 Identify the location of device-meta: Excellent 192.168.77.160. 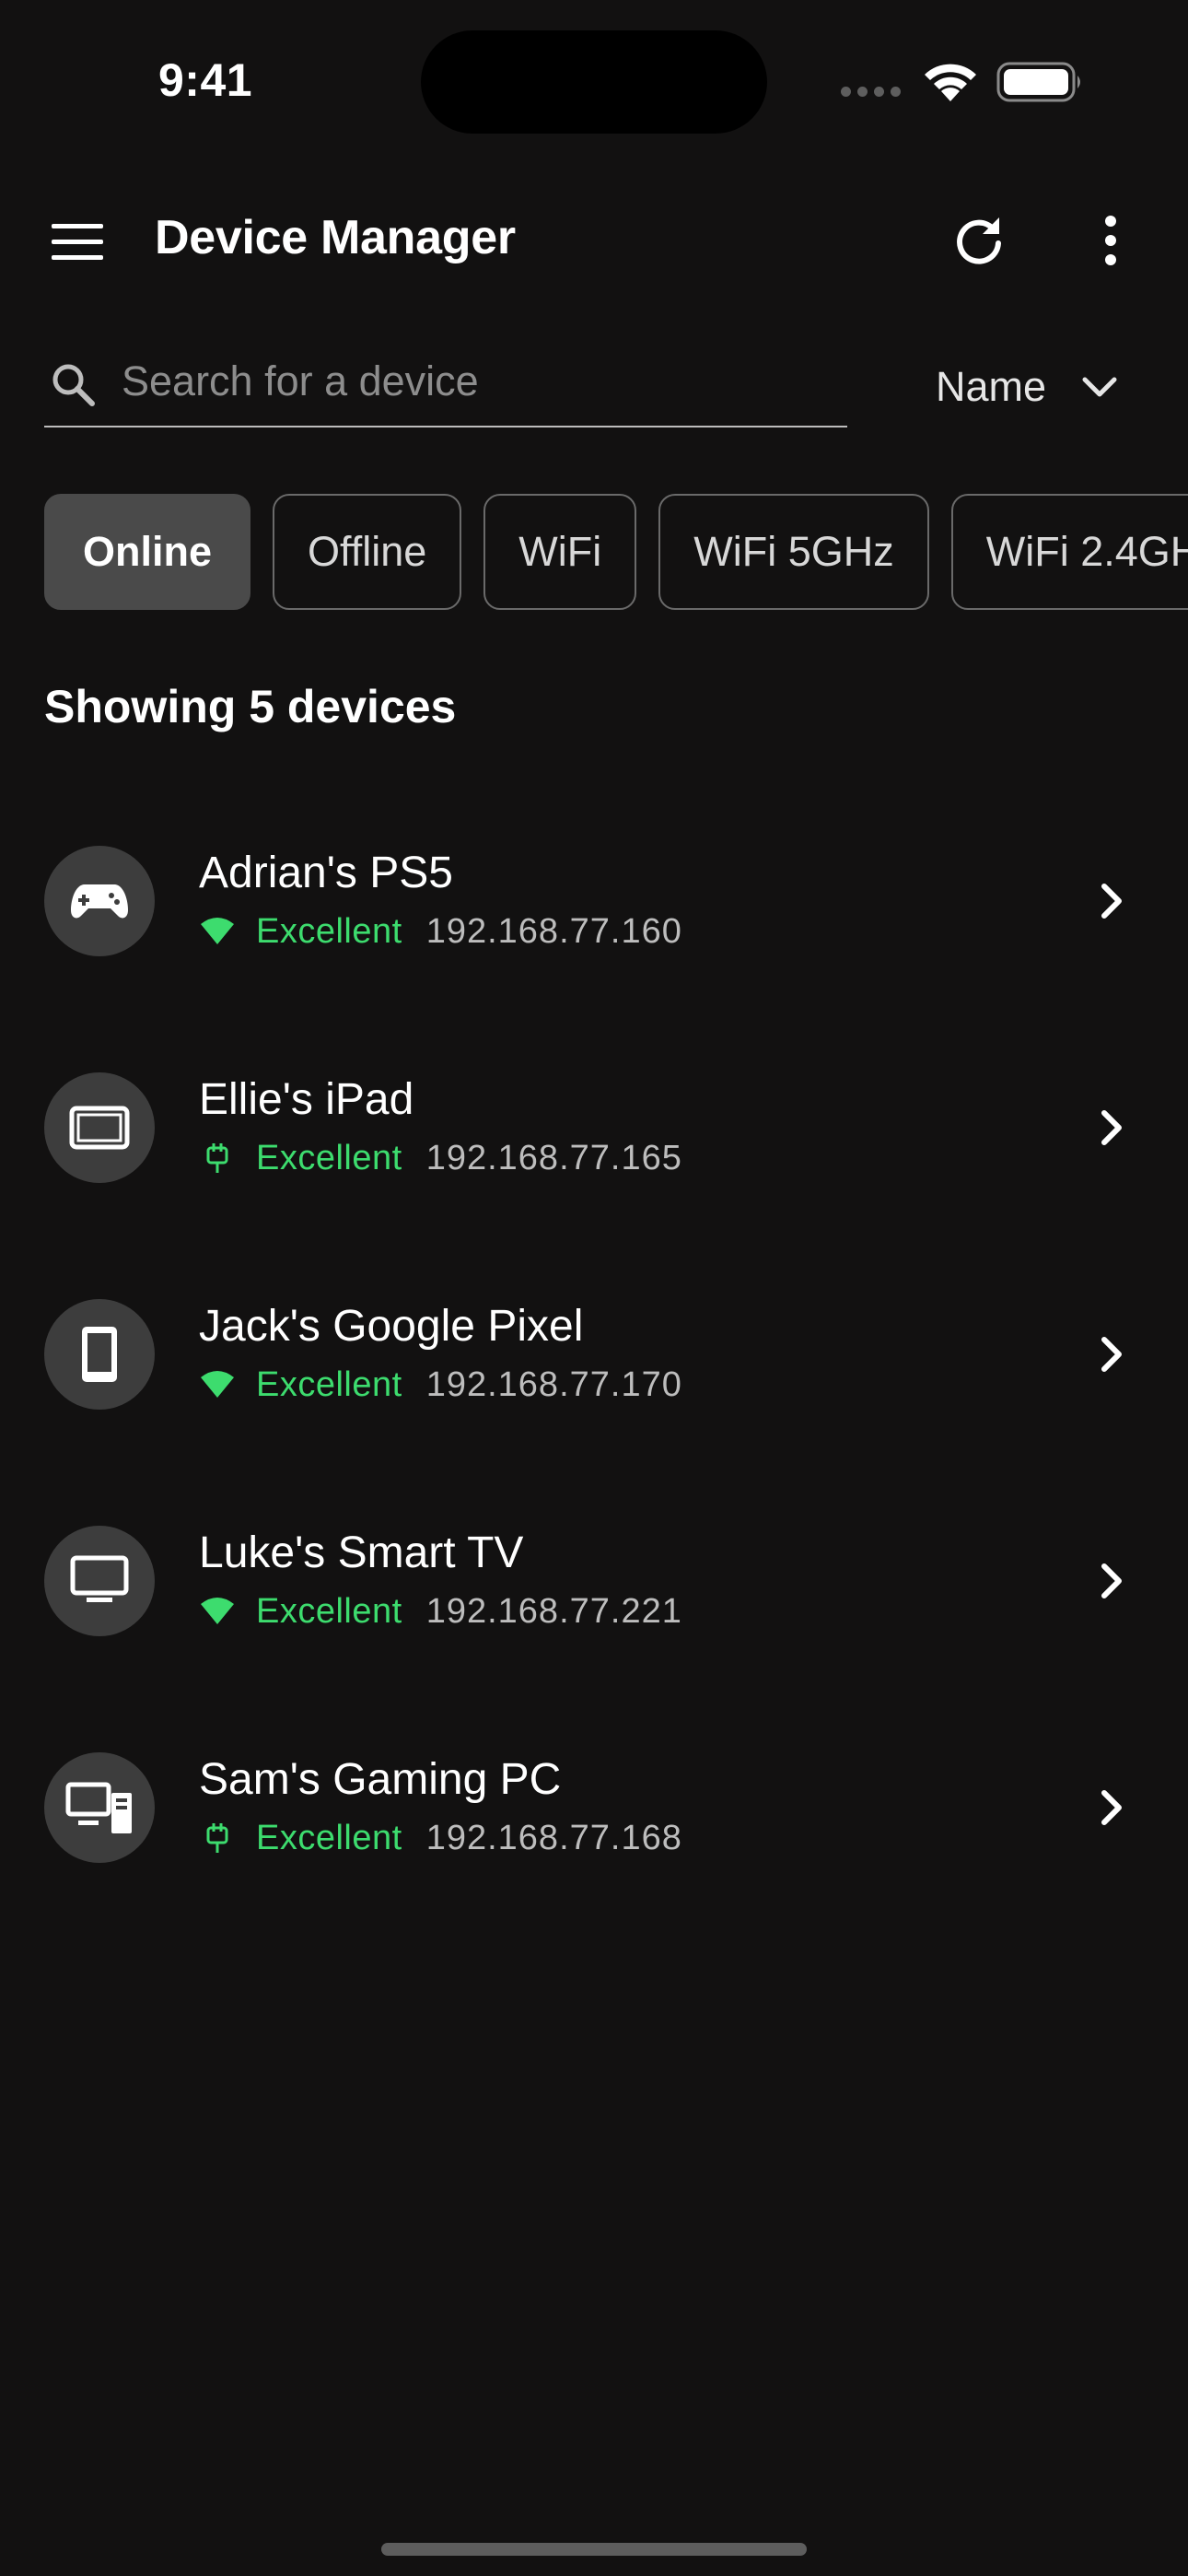
(440, 931).